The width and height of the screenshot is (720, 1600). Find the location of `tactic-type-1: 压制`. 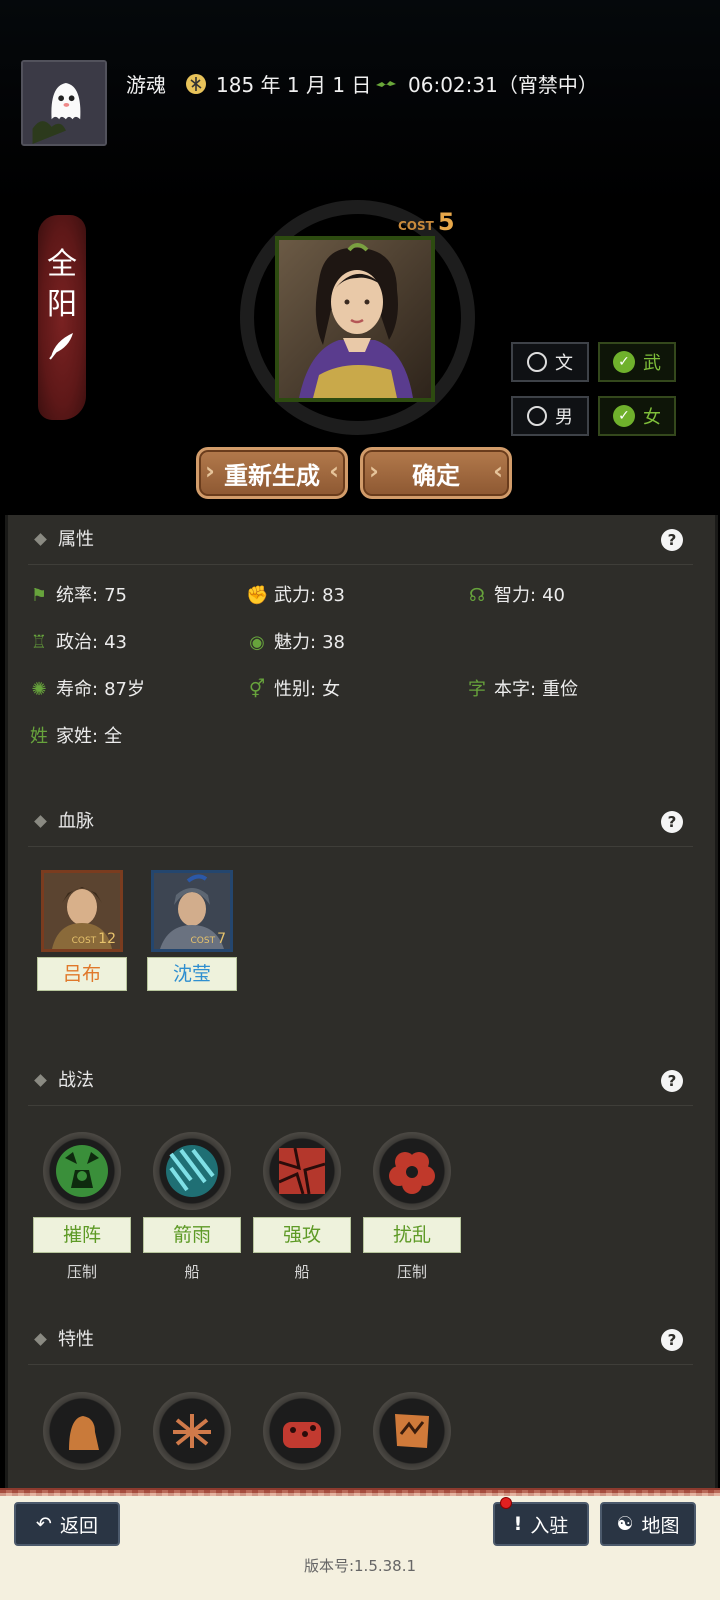

tactic-type-1: 压制 is located at coordinates (81, 1272).